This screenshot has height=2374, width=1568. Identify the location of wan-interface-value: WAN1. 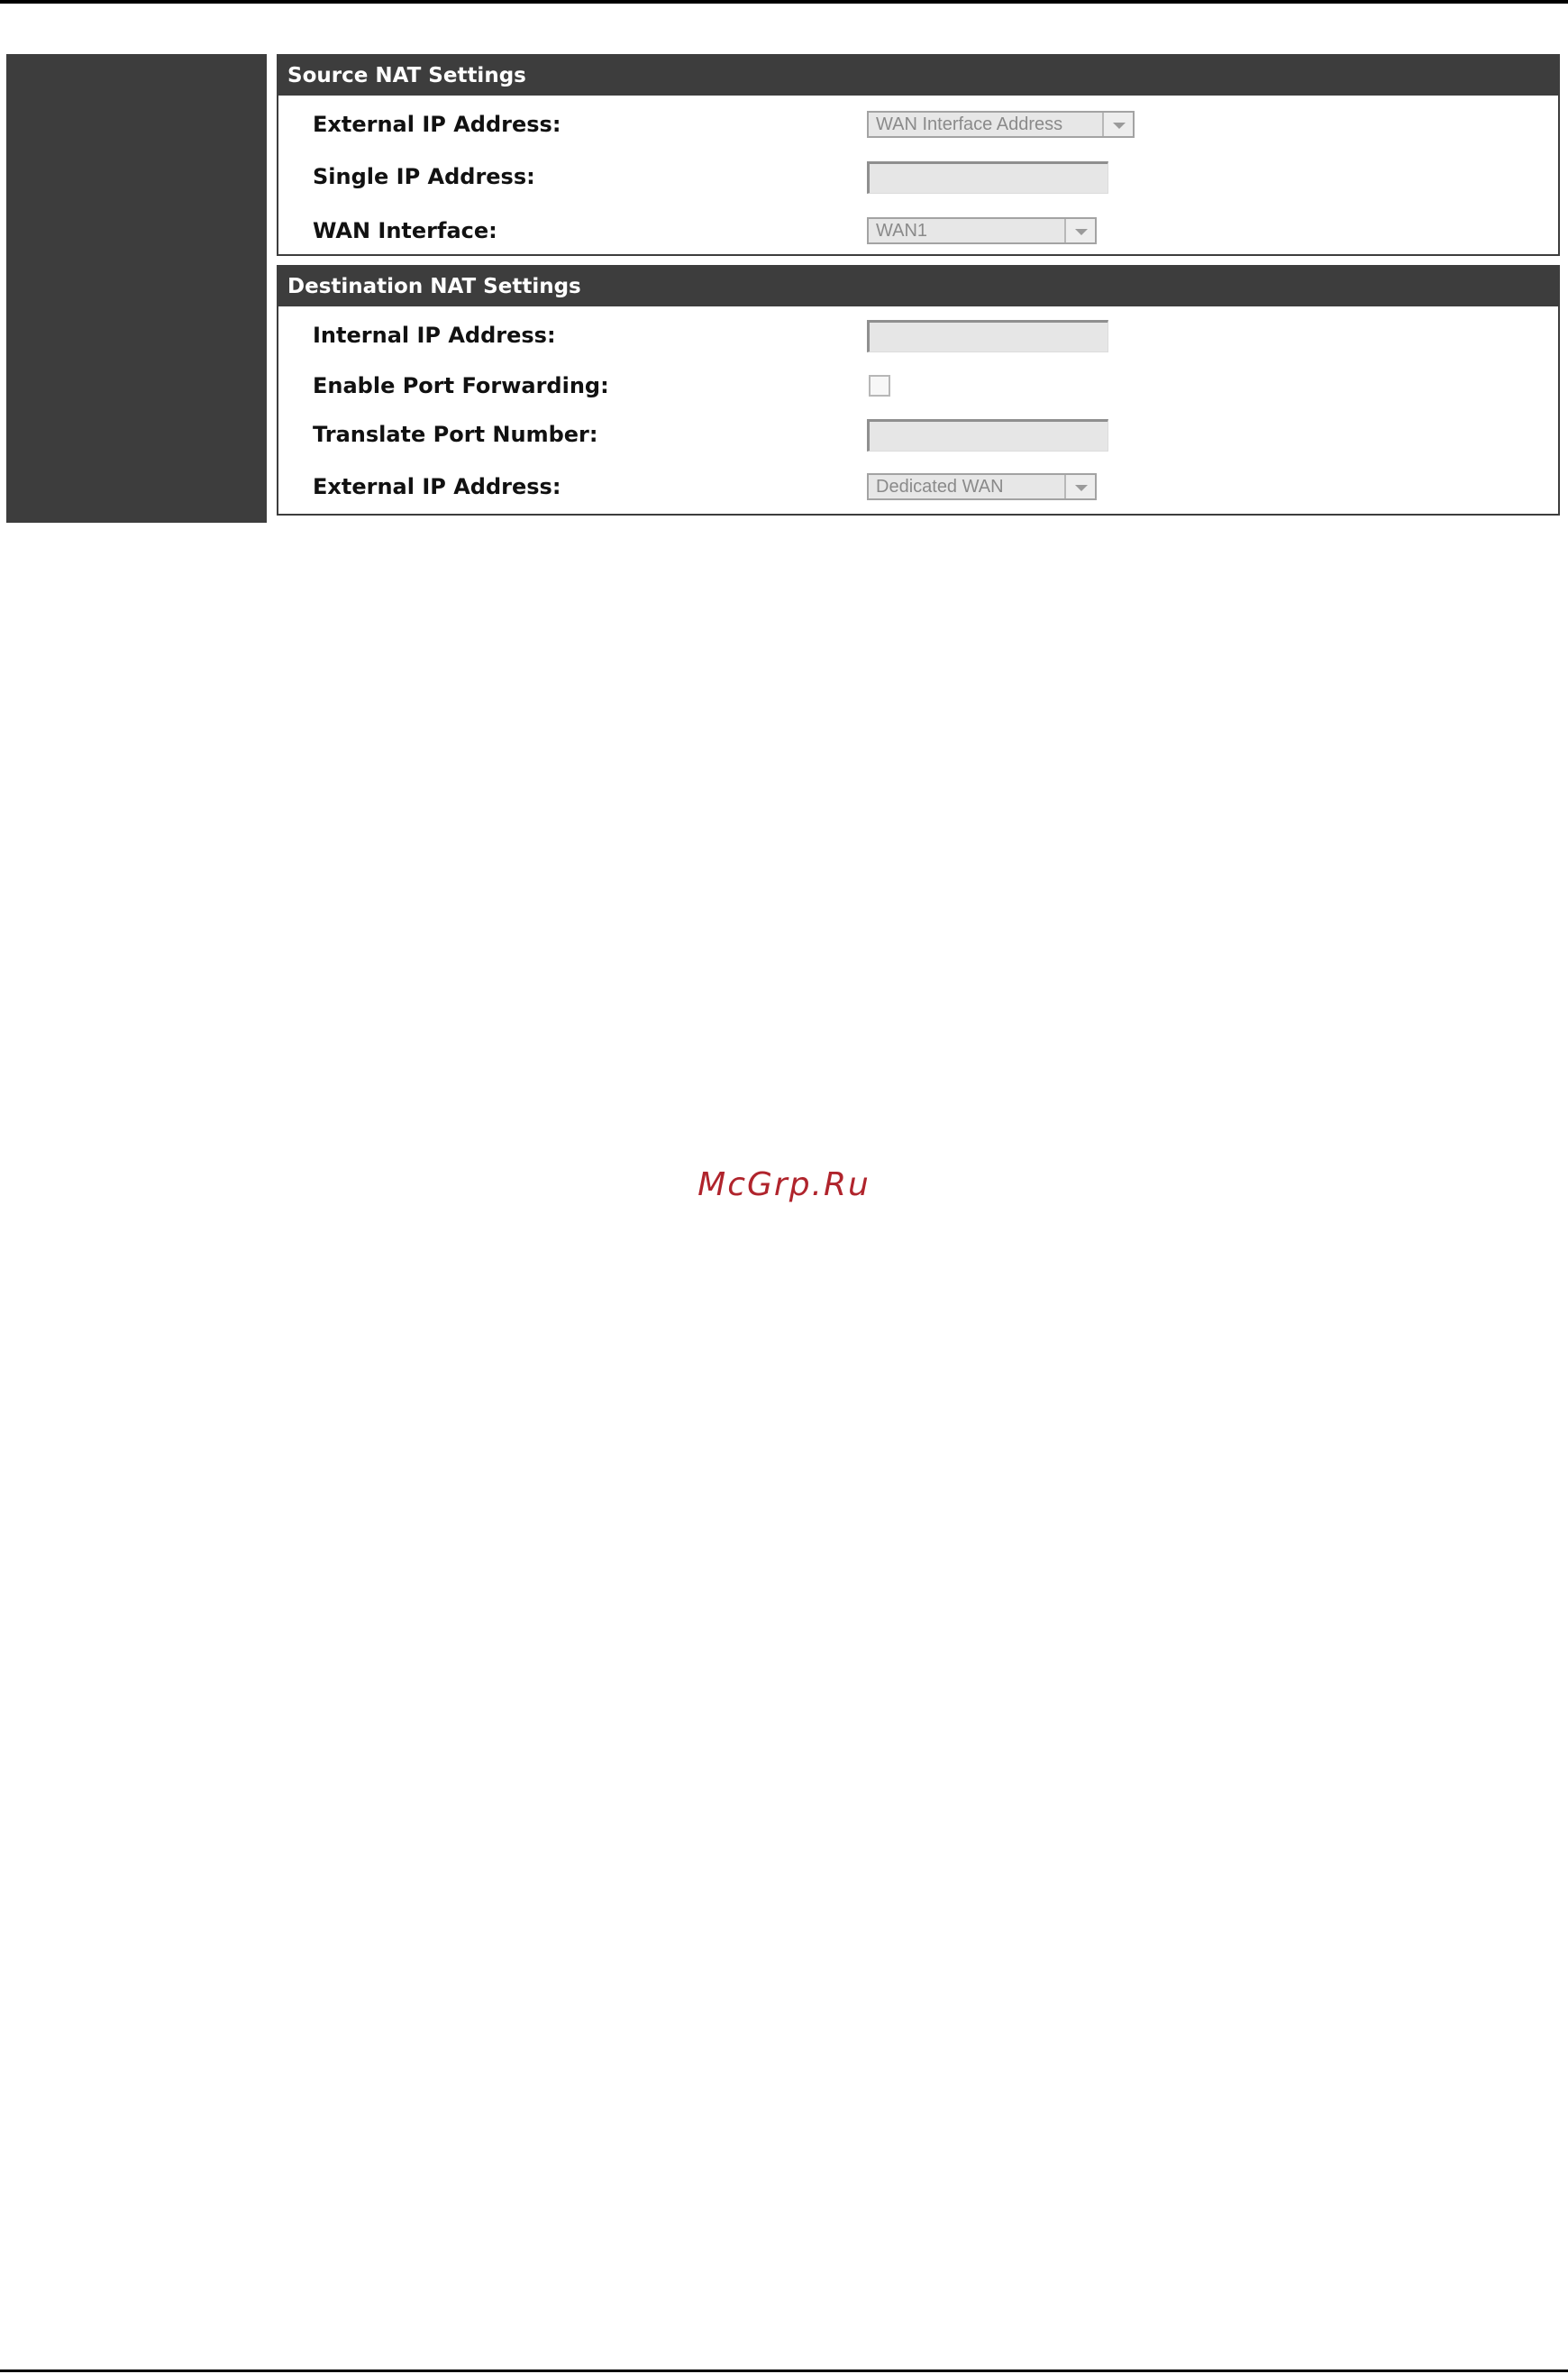
(902, 231).